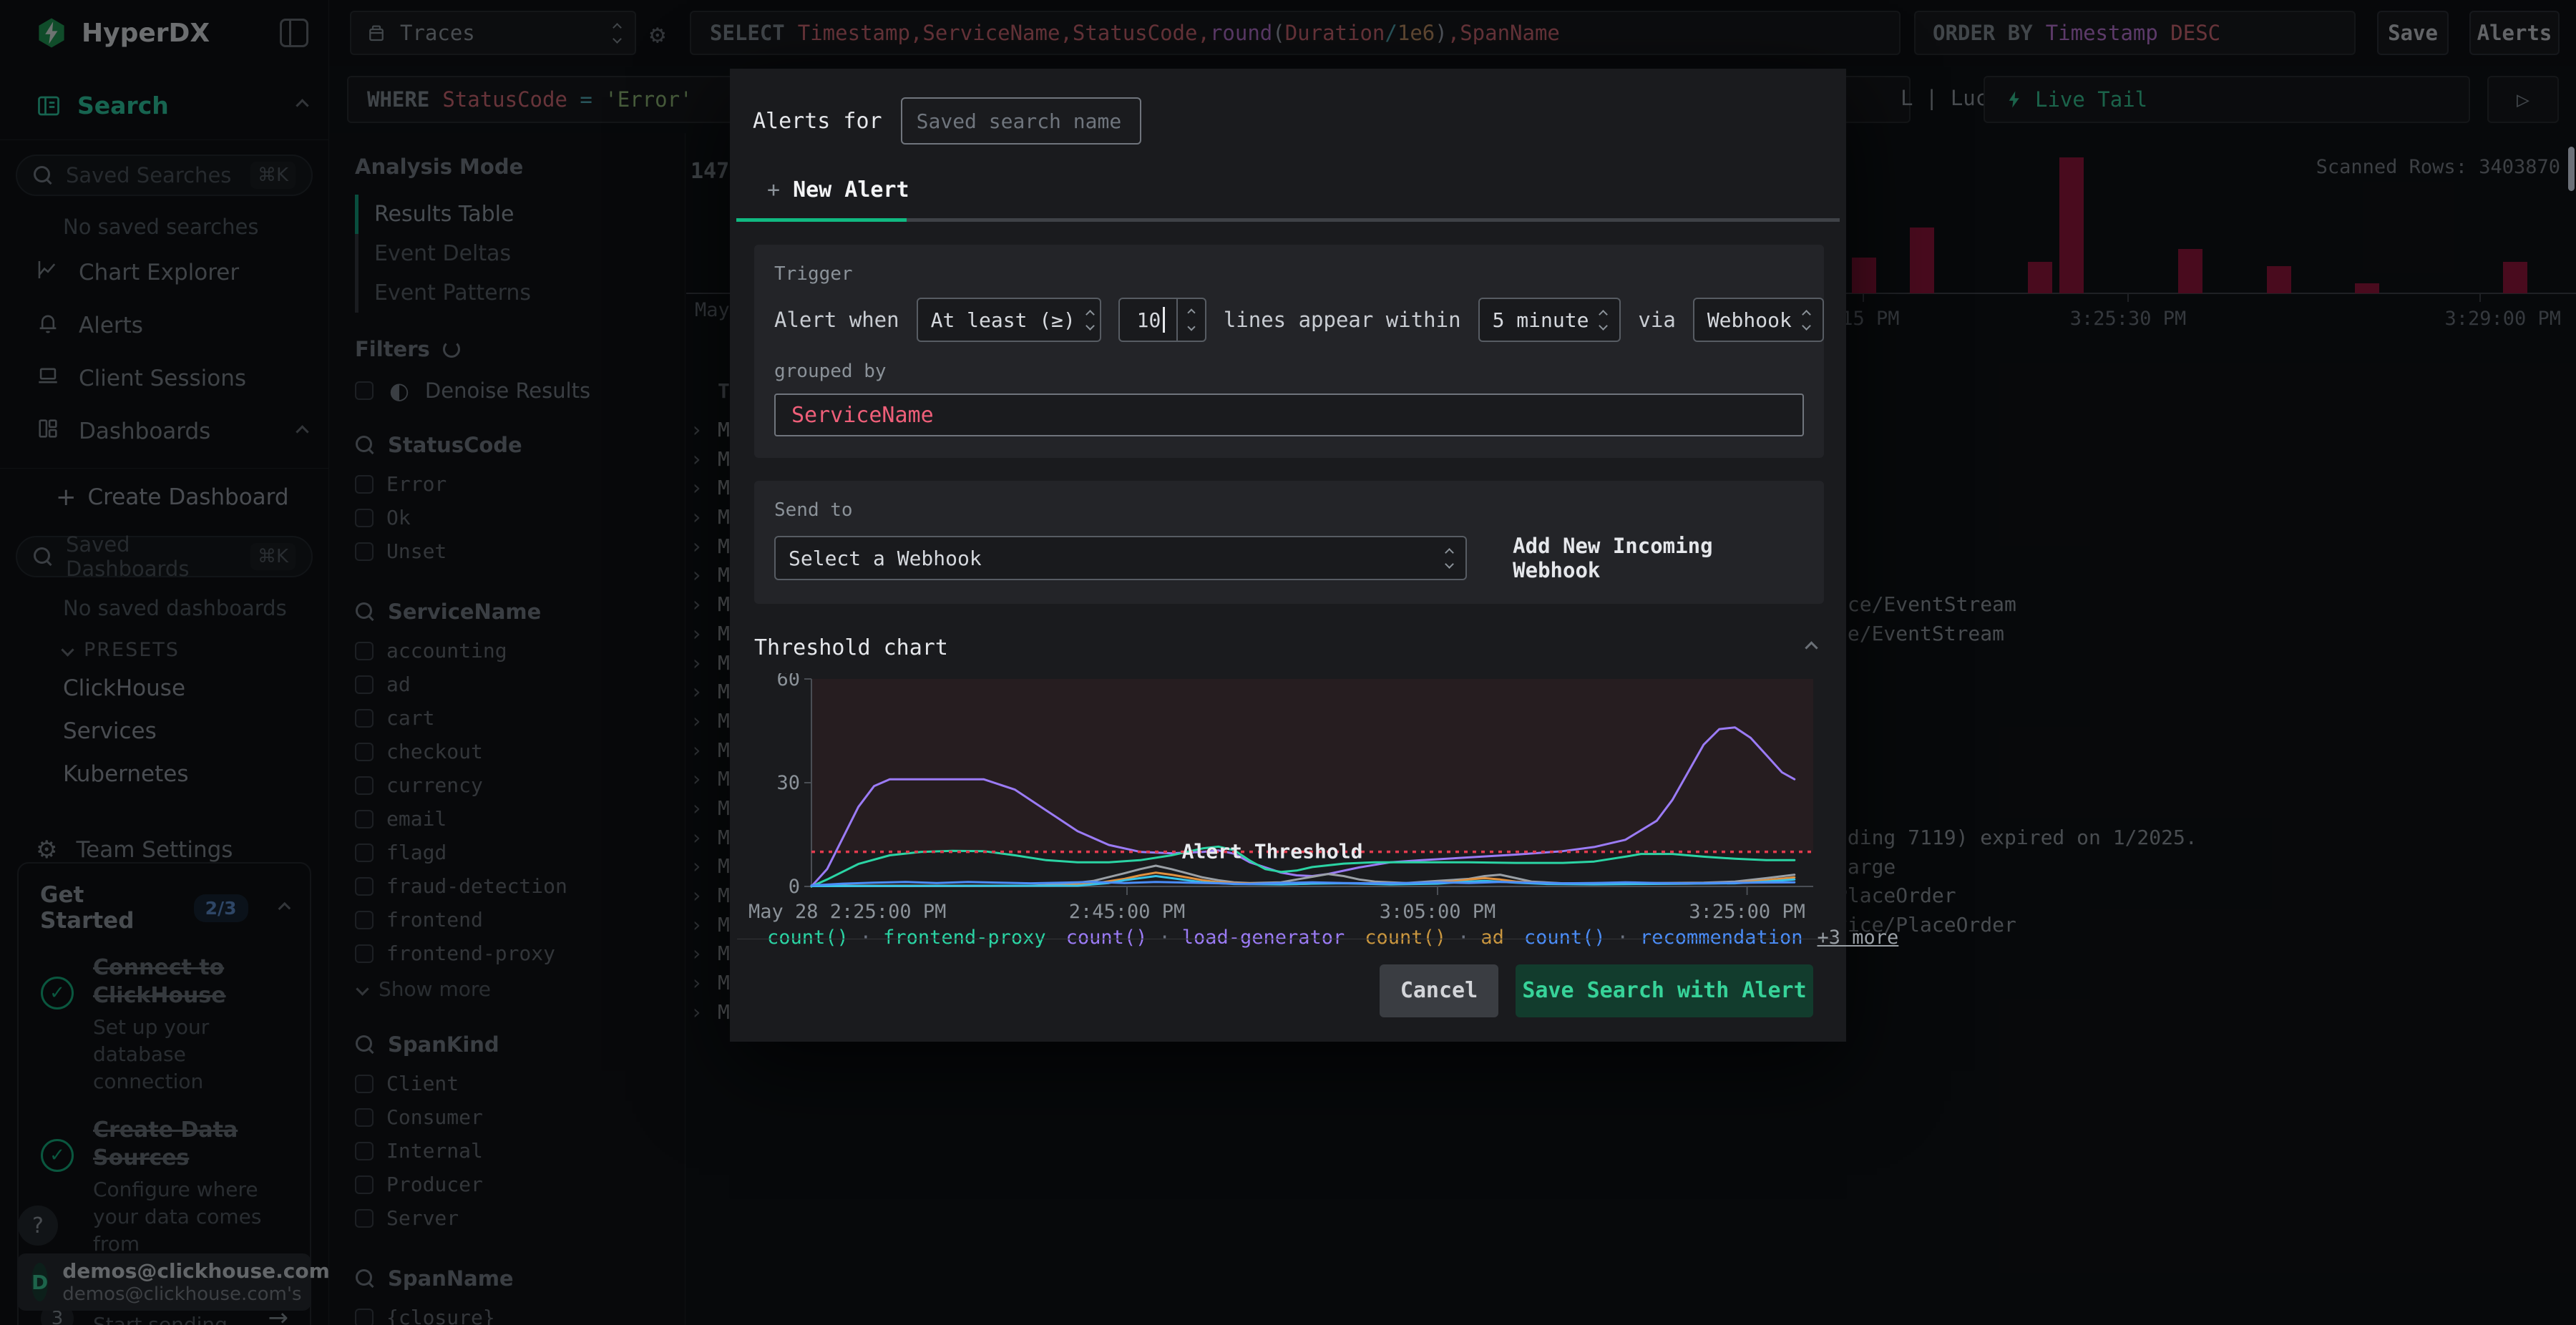  I want to click on send-to-label: Send to, so click(813, 510).